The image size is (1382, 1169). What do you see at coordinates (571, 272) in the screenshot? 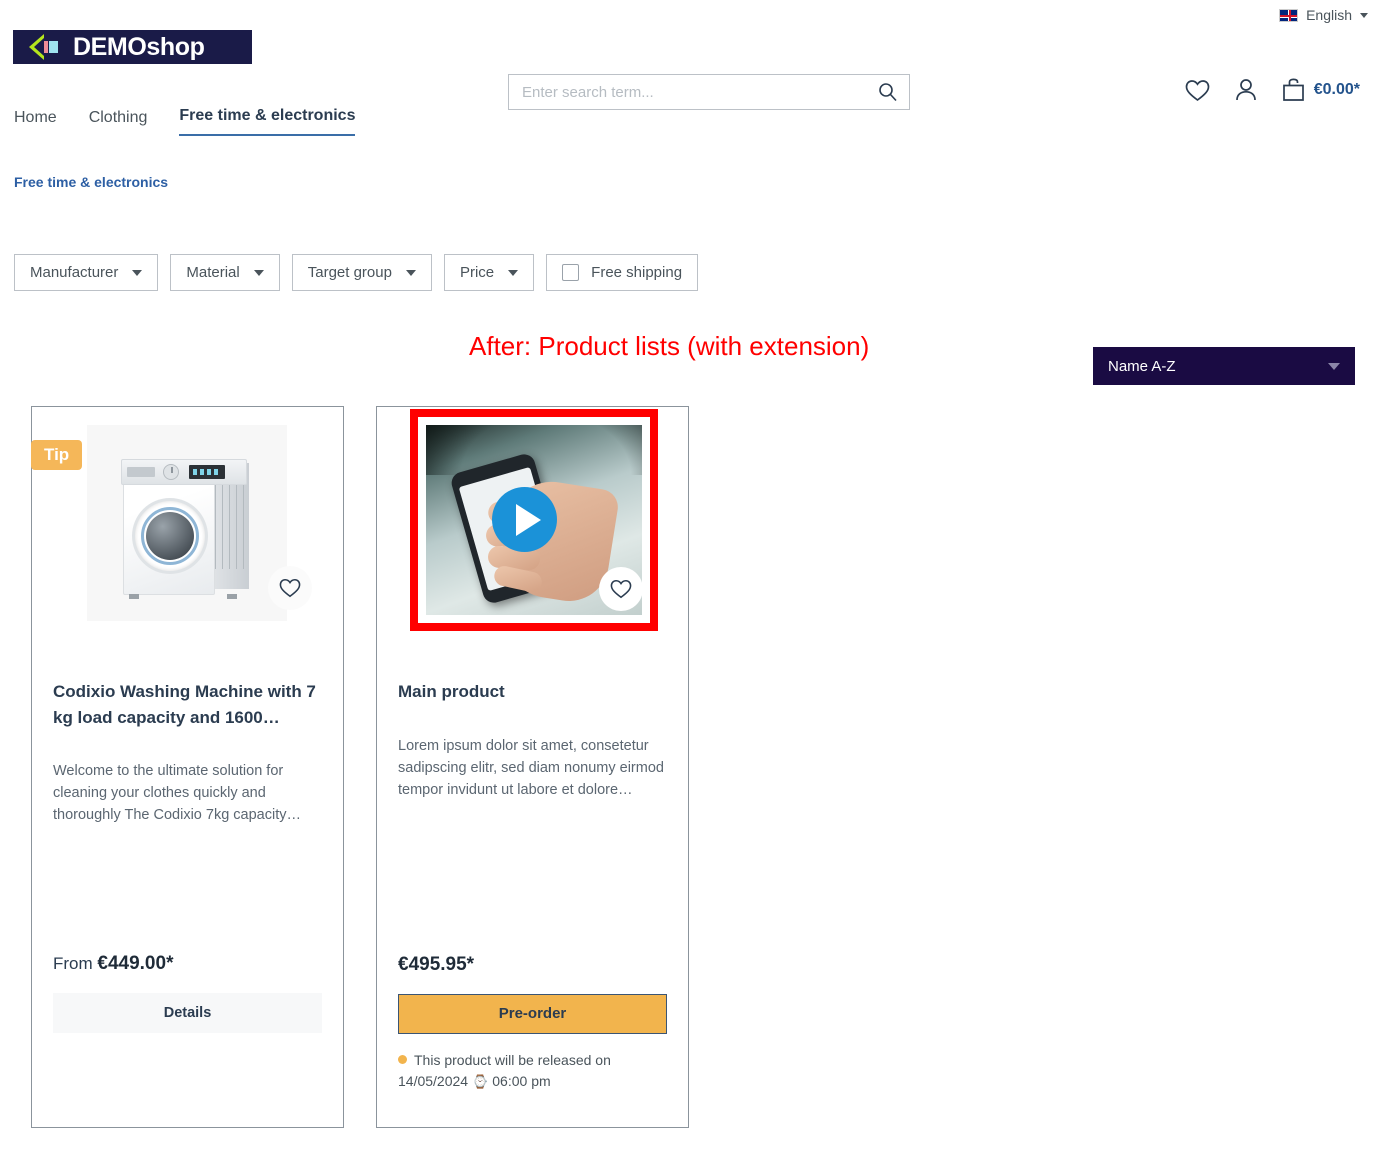
I see `free-shipping-checkbox` at bounding box center [571, 272].